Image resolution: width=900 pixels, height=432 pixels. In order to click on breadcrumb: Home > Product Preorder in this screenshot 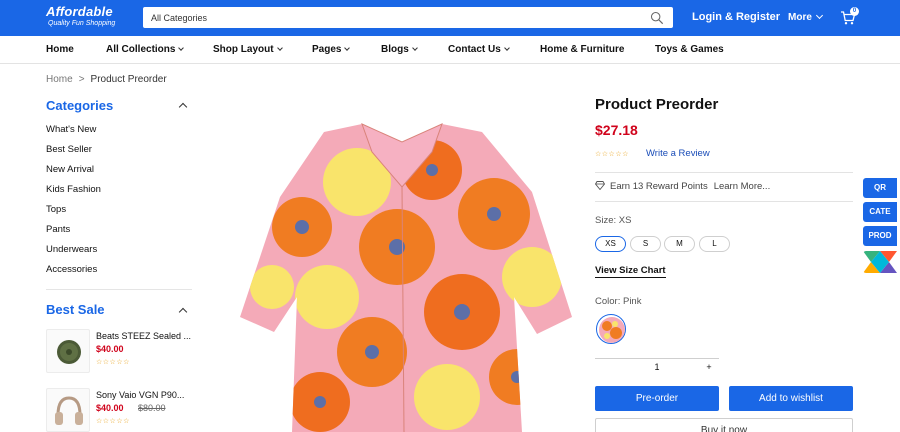, I will do `click(106, 79)`.